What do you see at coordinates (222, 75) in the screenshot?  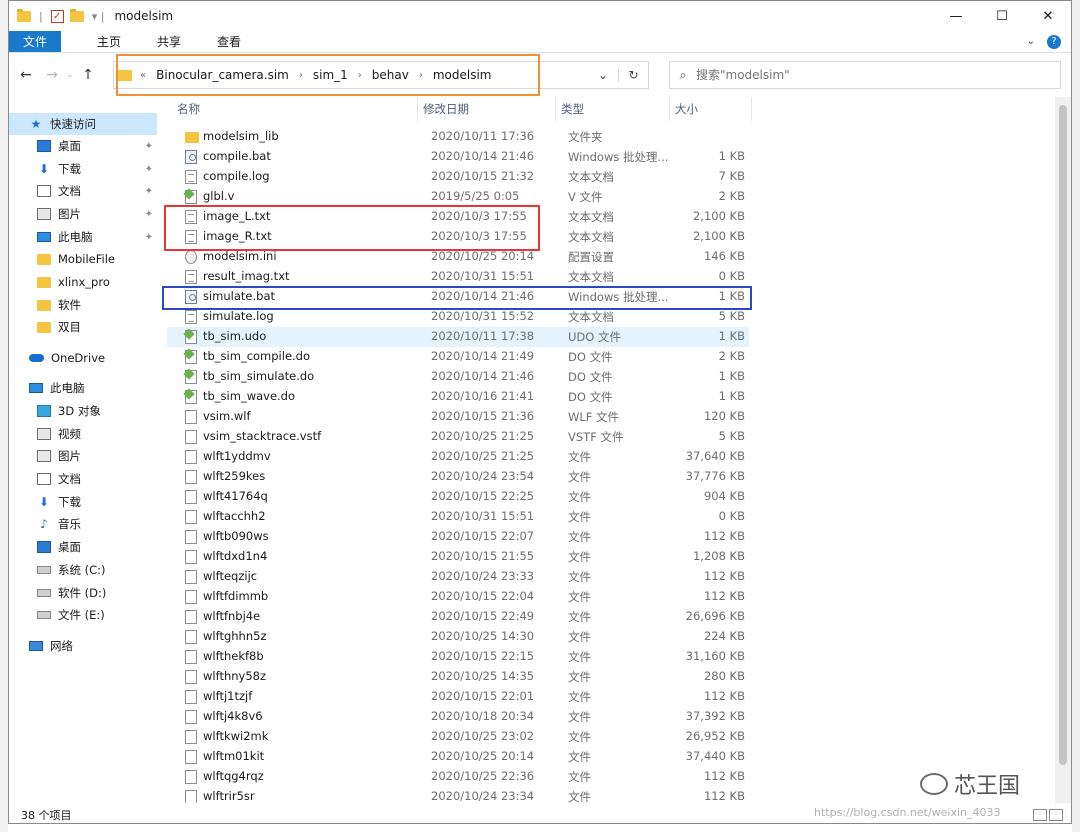 I see `breadcrumb-item: Binocular_camera.sim` at bounding box center [222, 75].